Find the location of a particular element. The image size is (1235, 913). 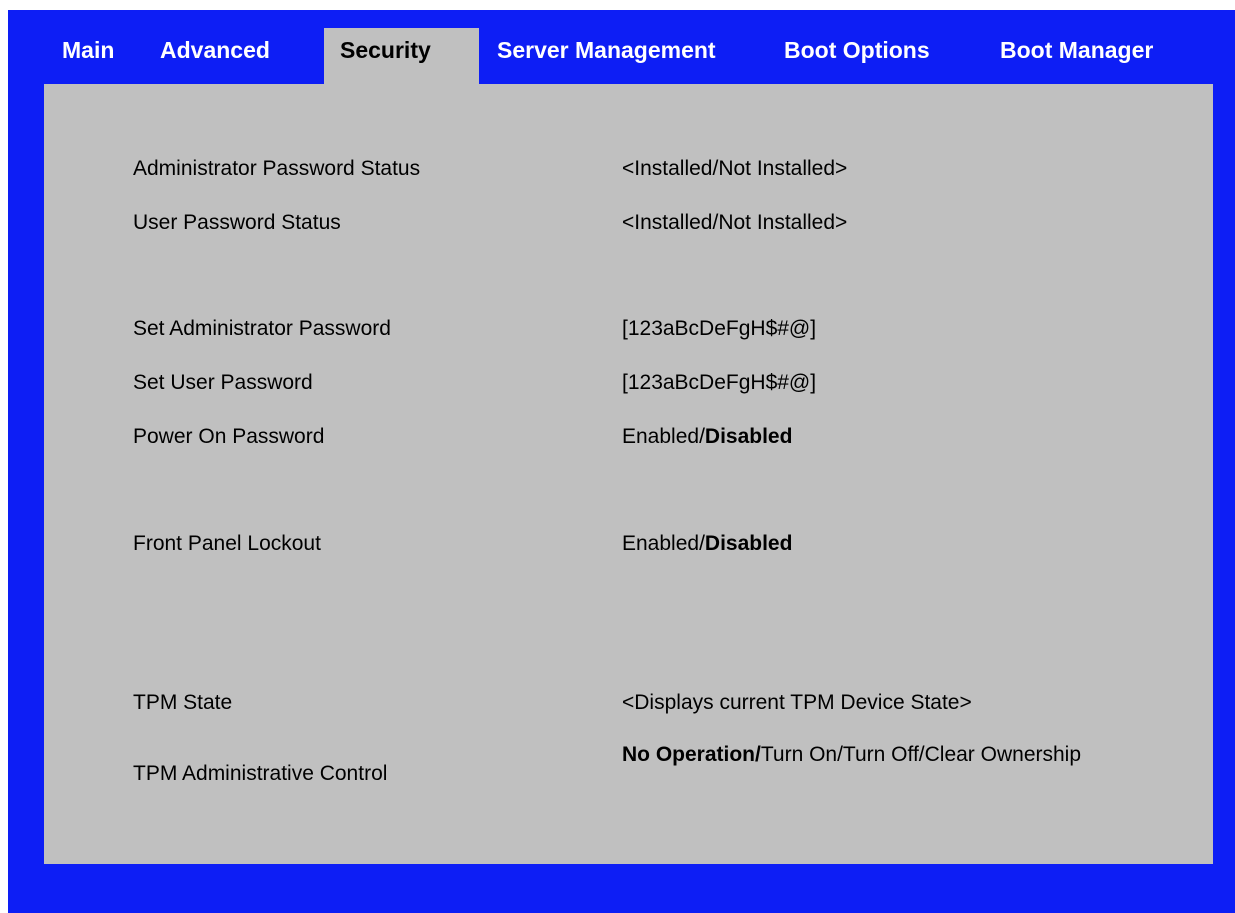

tpm-state-value: <Displays current TPM Device State> is located at coordinates (797, 702).